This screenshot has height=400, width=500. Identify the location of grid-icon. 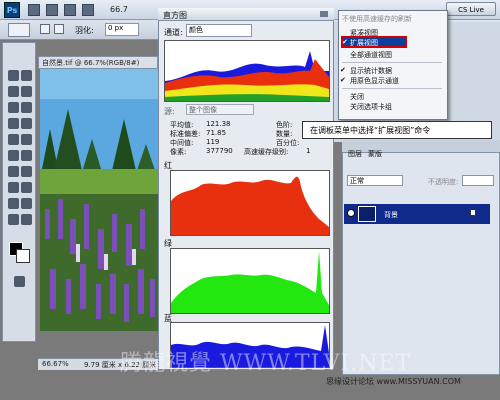
(70, 10).